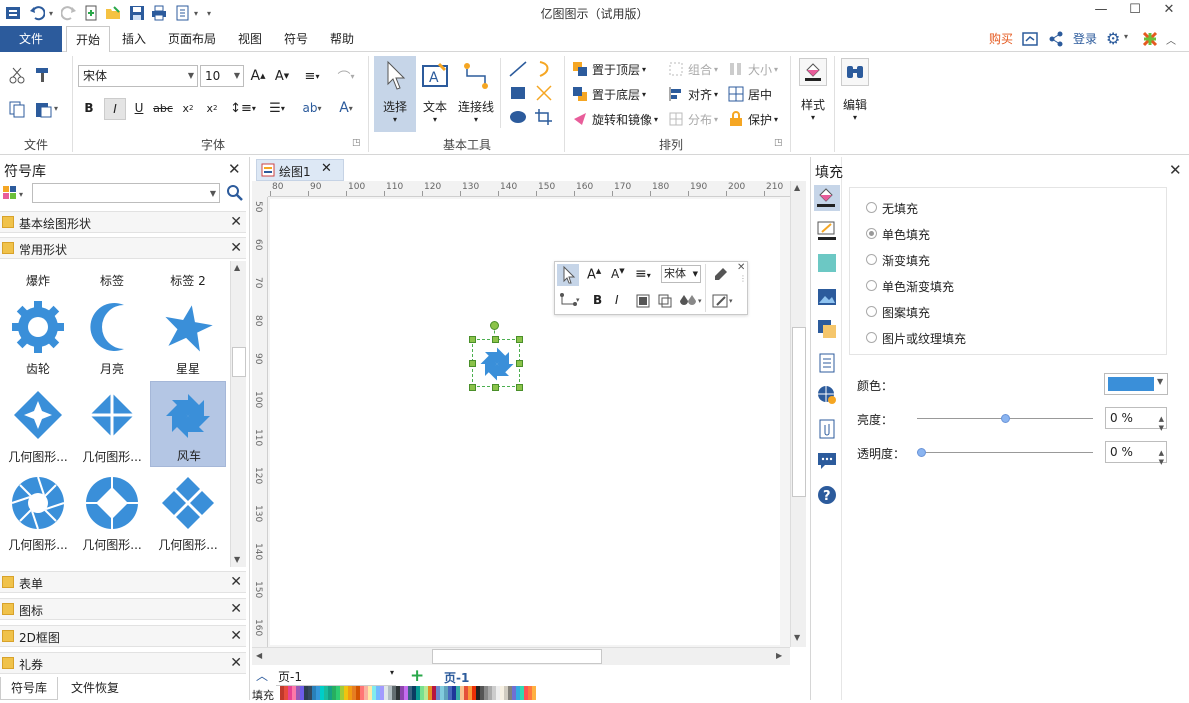 The width and height of the screenshot is (1189, 703). Describe the element at coordinates (123, 636) in the screenshot. I see `category-2d-block: 2D框图 ✕` at that location.